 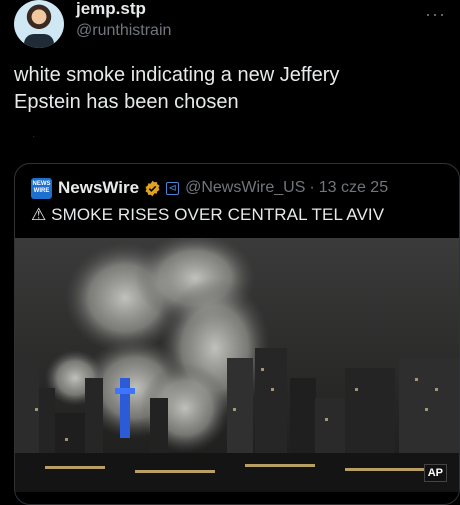 I want to click on verified-badge-icon, so click(x=152, y=188).